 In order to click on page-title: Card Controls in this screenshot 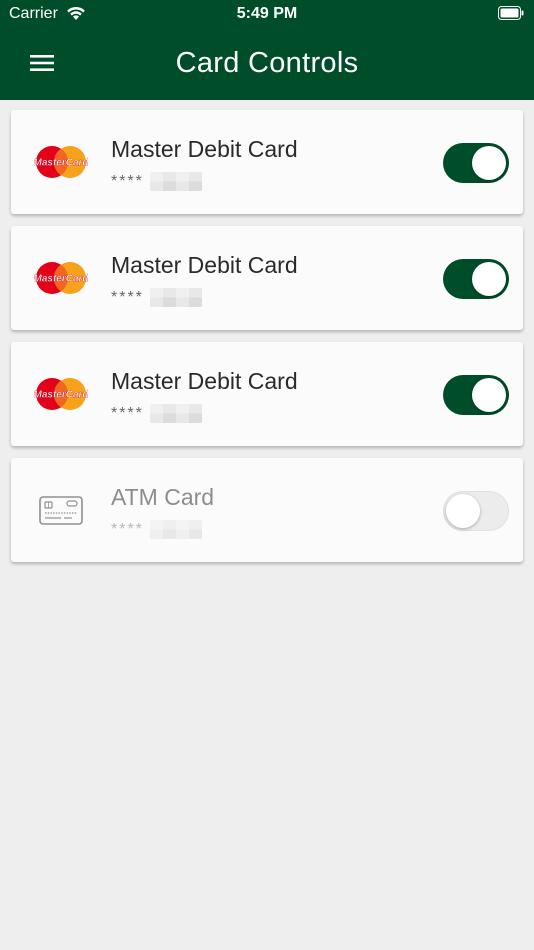, I will do `click(267, 63)`.